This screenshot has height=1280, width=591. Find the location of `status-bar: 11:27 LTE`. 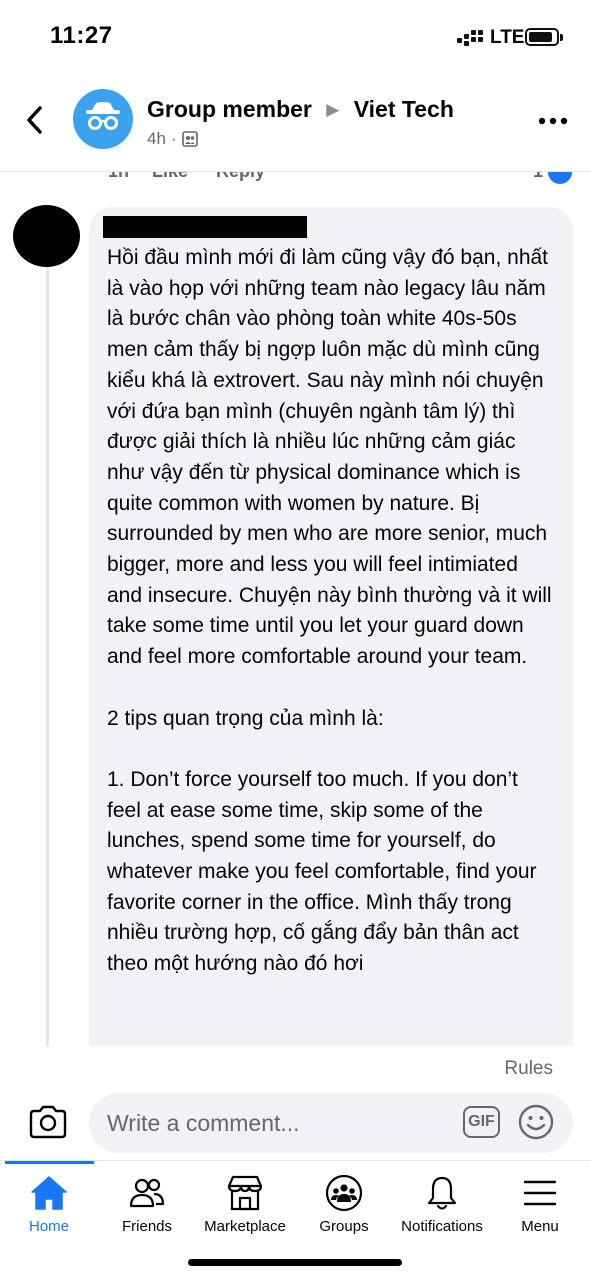

status-bar: 11:27 LTE is located at coordinates (295, 39).